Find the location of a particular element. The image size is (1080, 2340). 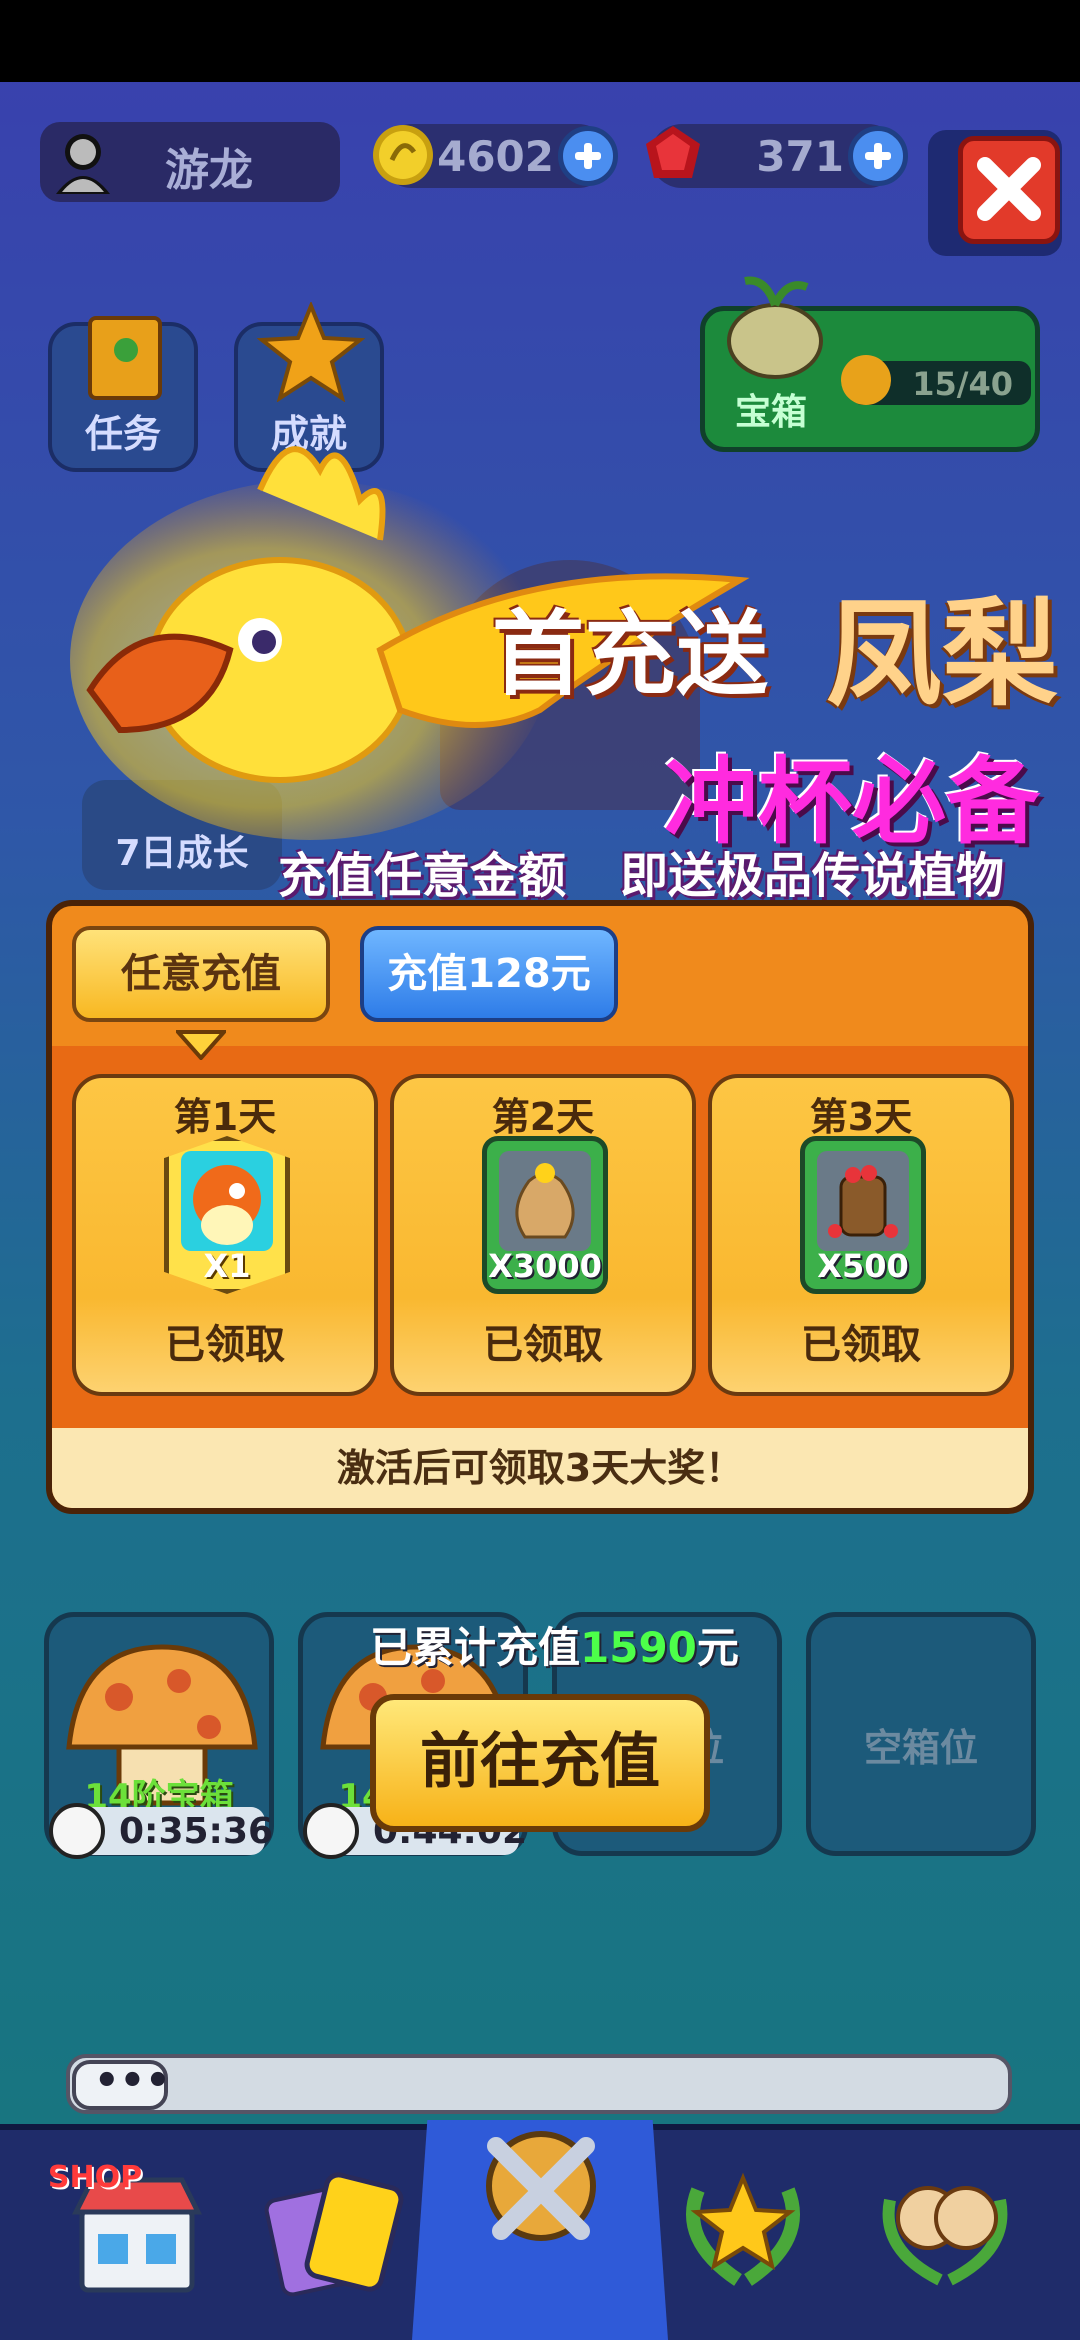

nav-ranking is located at coordinates (743, 2225).